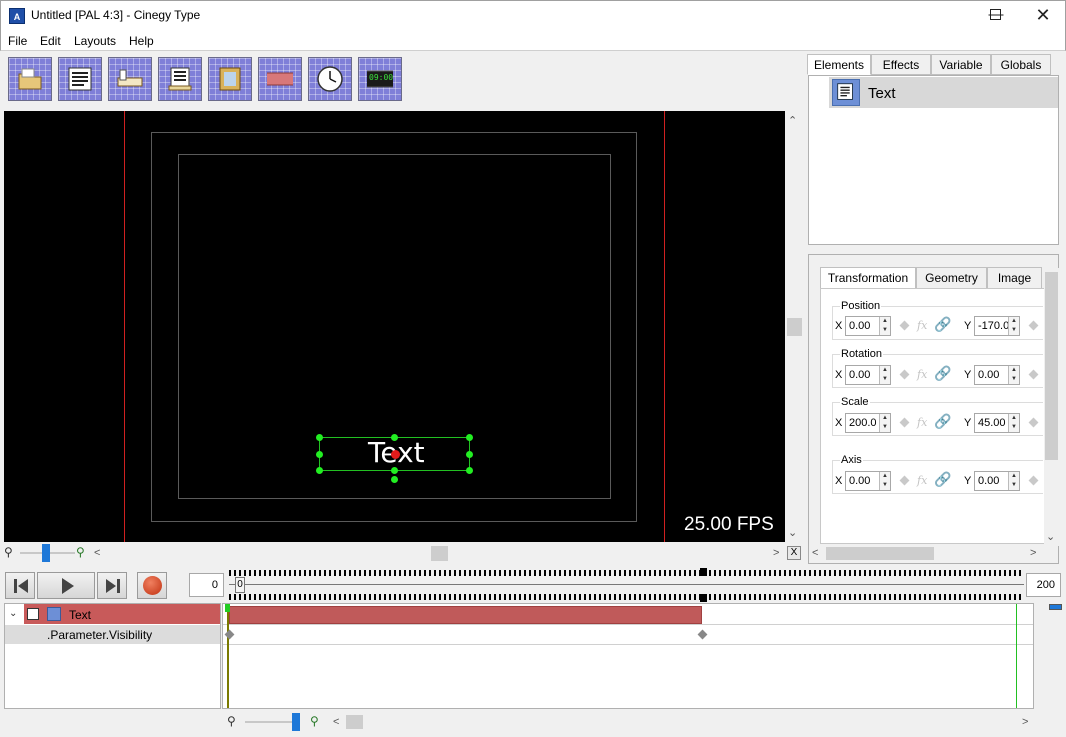  Describe the element at coordinates (839, 64) in the screenshot. I see `tab-elements: Elements` at that location.